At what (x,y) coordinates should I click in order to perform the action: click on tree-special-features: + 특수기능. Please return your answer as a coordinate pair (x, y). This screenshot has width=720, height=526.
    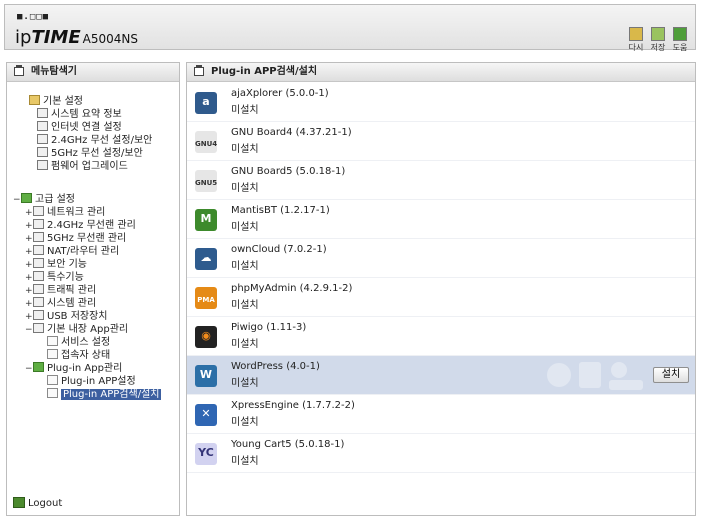
    Looking at the image, I should click on (54, 277).